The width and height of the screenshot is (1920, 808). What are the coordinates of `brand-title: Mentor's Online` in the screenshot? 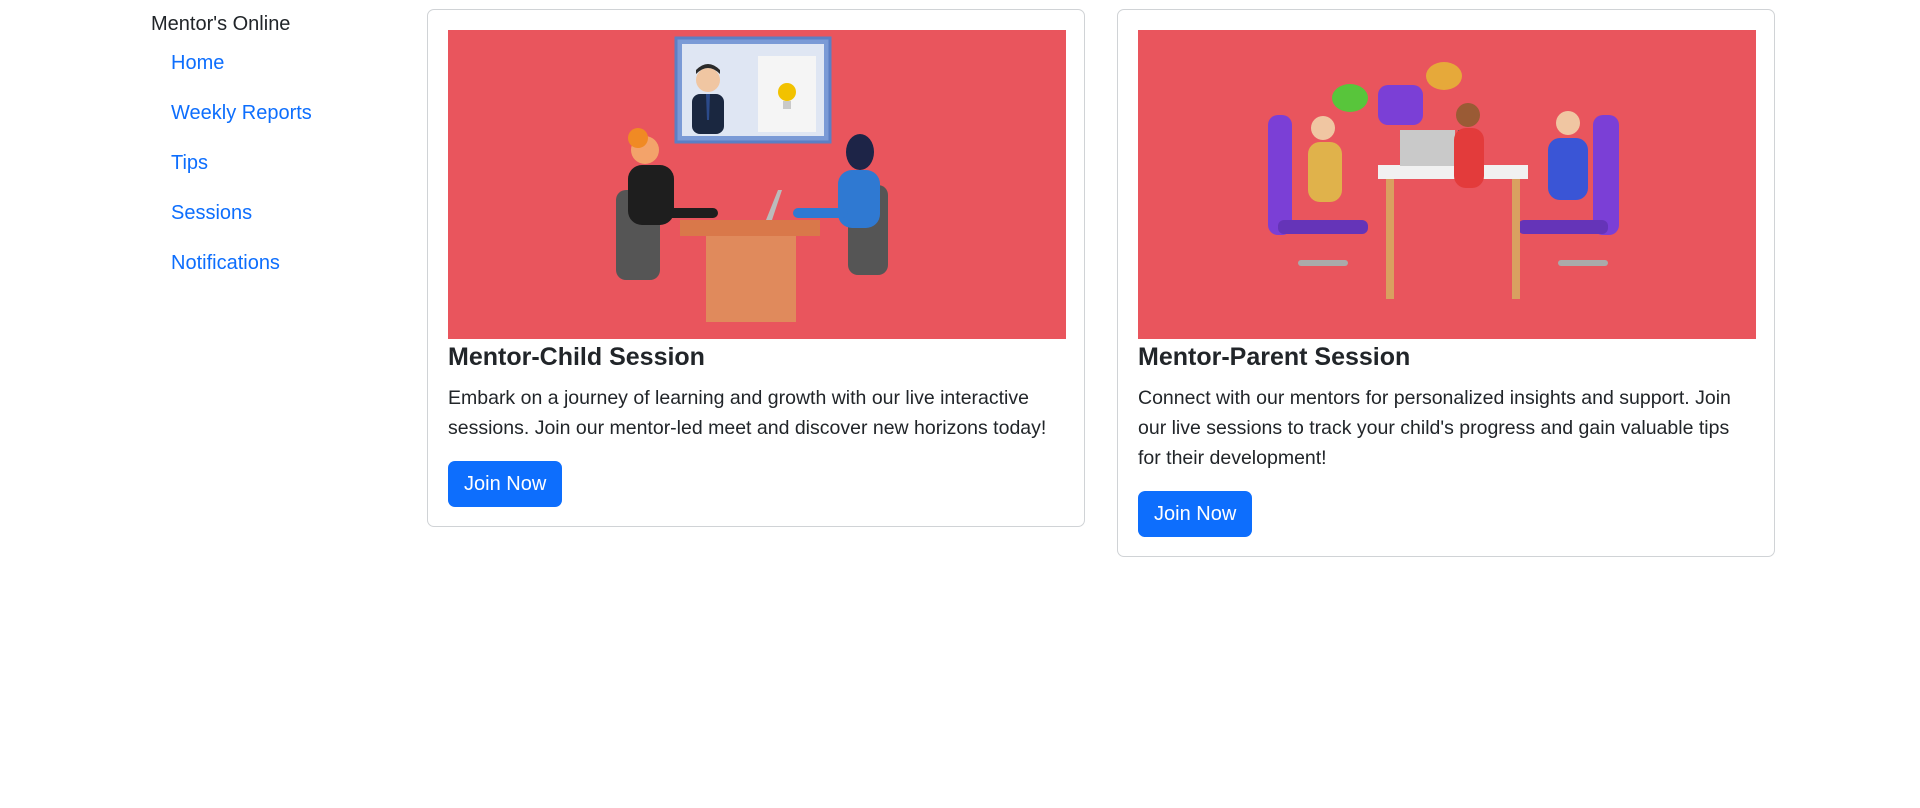 It's located at (221, 24).